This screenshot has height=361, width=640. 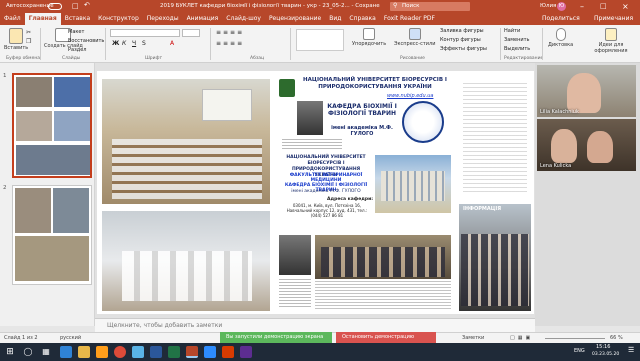 What do you see at coordinates (227, 105) in the screenshot?
I see `projection-screen` at bounding box center [227, 105].